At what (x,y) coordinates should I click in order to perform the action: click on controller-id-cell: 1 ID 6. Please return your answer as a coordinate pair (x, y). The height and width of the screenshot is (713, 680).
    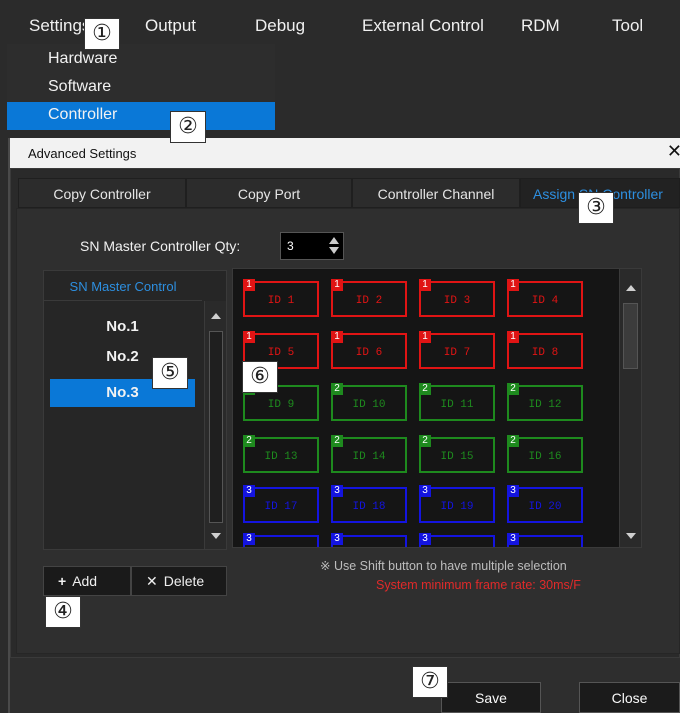
    Looking at the image, I should click on (369, 350).